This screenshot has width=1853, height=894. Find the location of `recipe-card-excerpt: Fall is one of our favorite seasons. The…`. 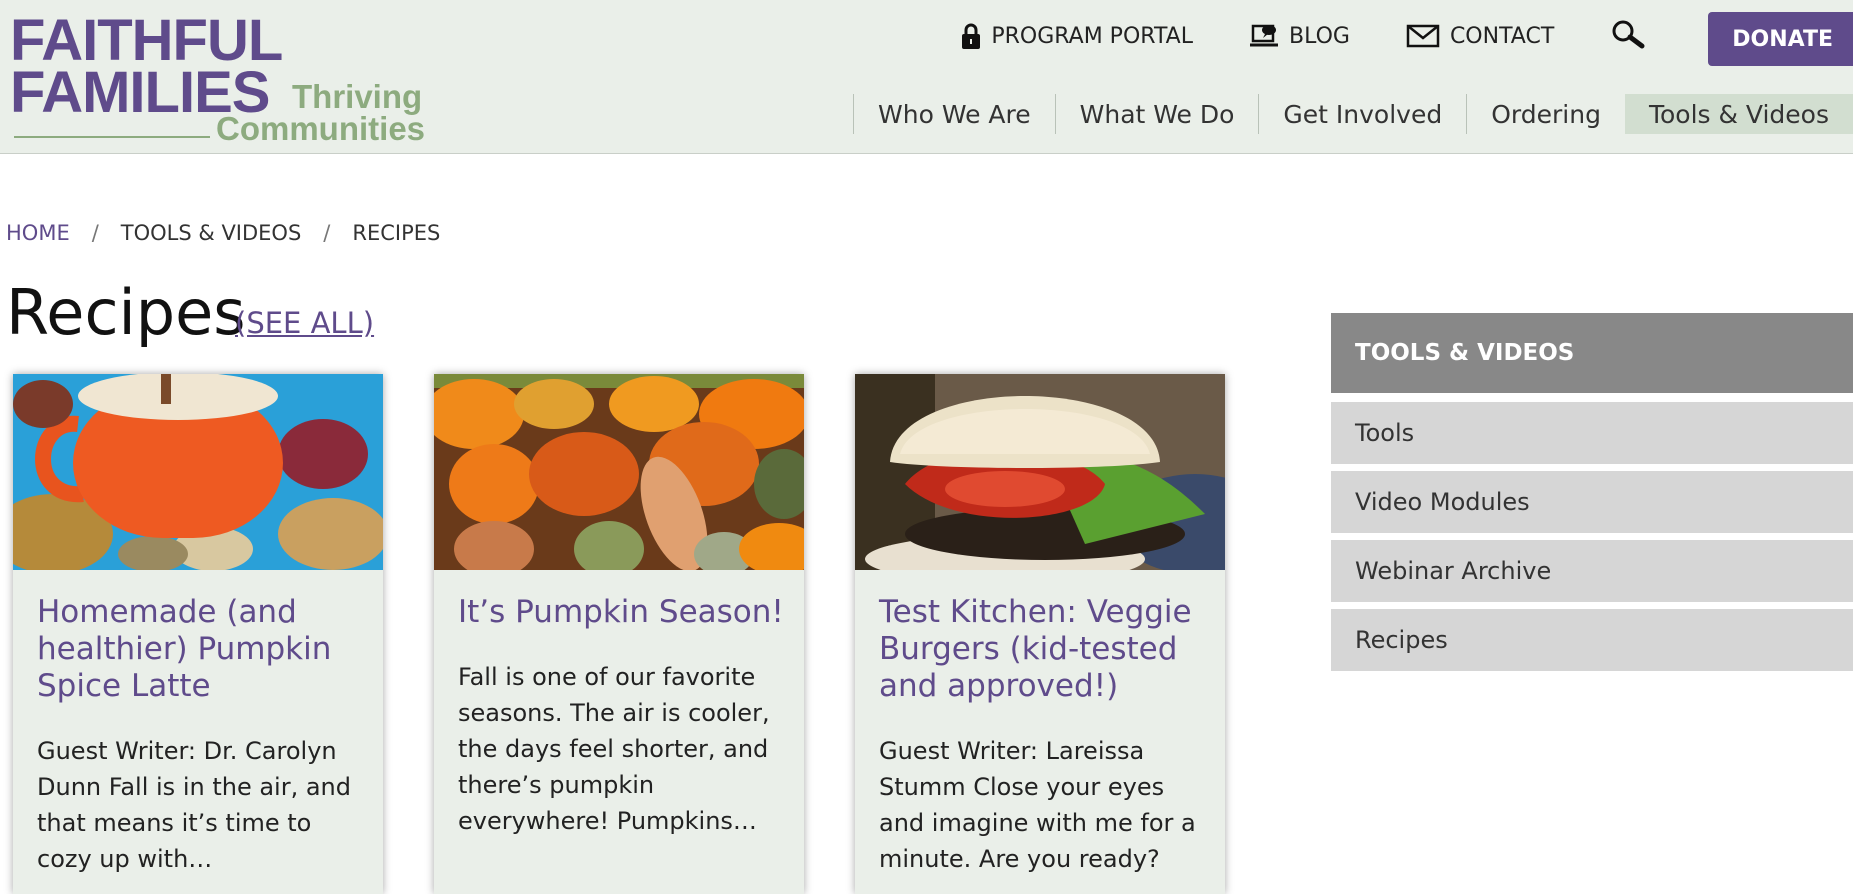

recipe-card-excerpt: Fall is one of our favorite seasons. The… is located at coordinates (614, 749).